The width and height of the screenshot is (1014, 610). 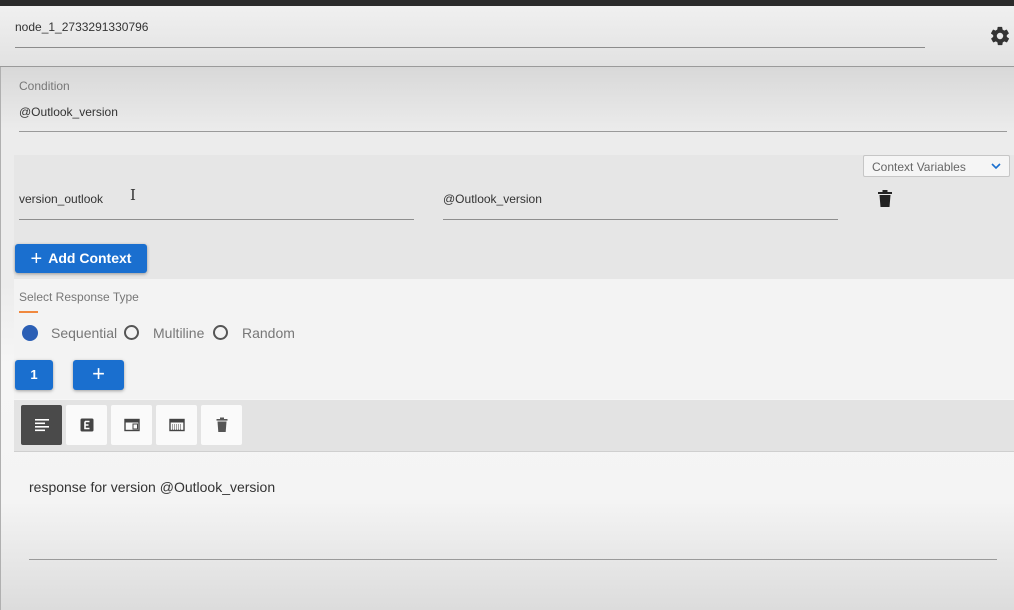 What do you see at coordinates (79, 297) in the screenshot?
I see `response-type-label: Select Response Type` at bounding box center [79, 297].